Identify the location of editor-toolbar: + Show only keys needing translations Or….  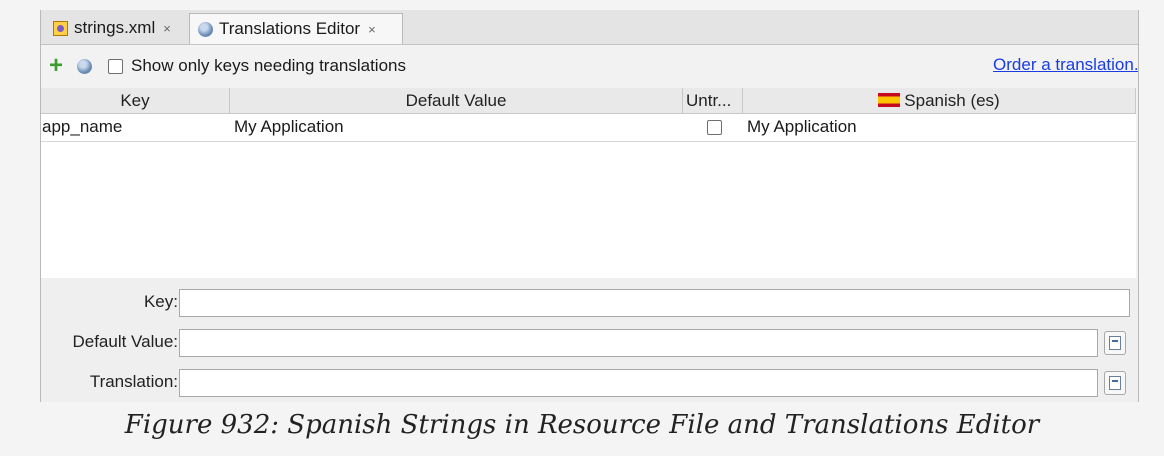
(589, 66).